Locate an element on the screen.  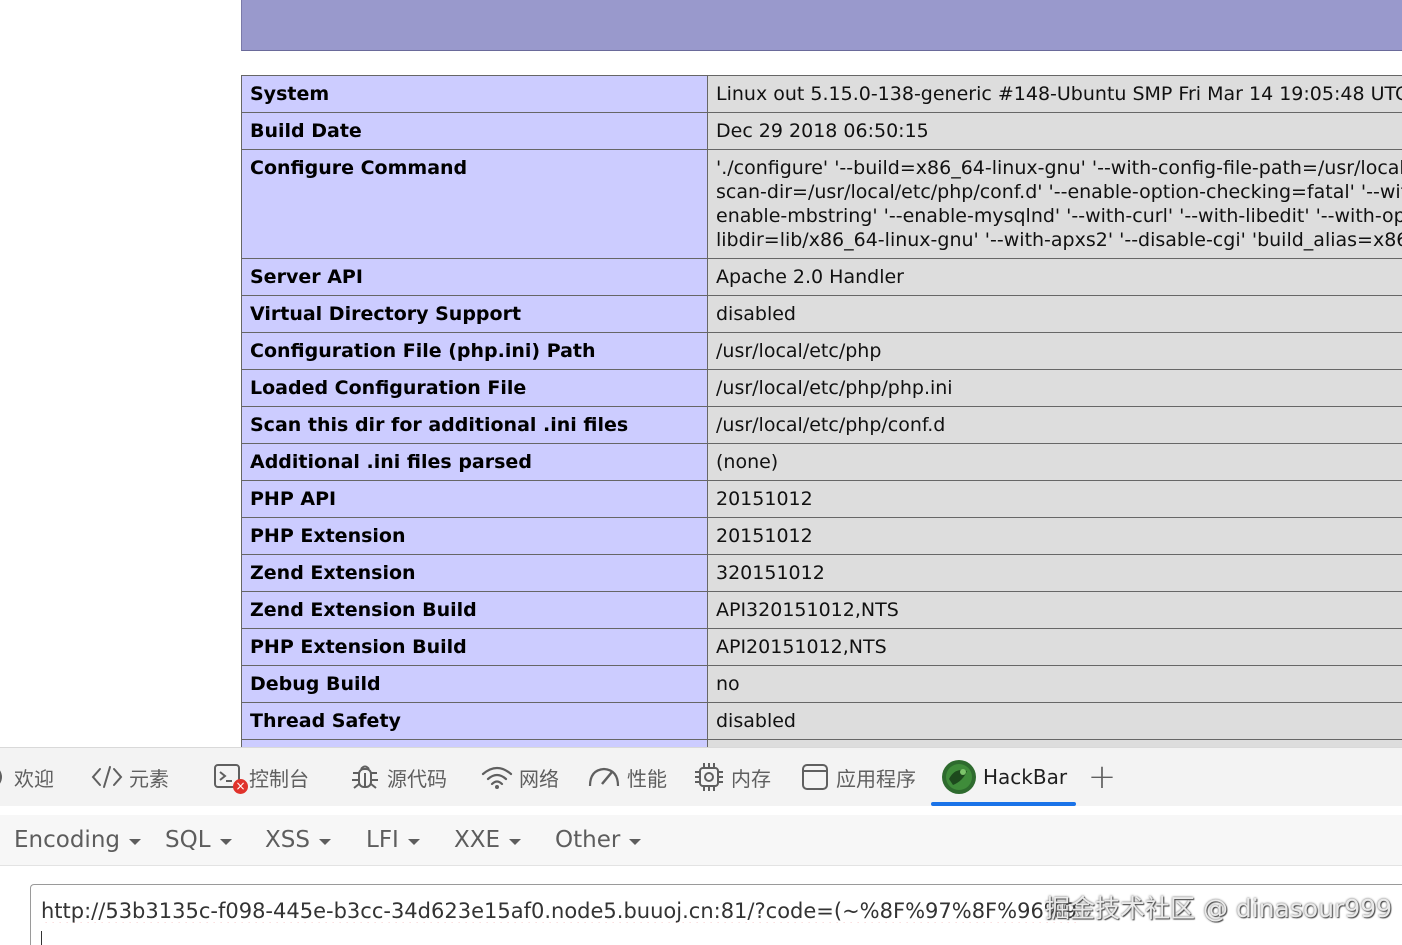
xss-menu: XSS is located at coordinates (298, 840).